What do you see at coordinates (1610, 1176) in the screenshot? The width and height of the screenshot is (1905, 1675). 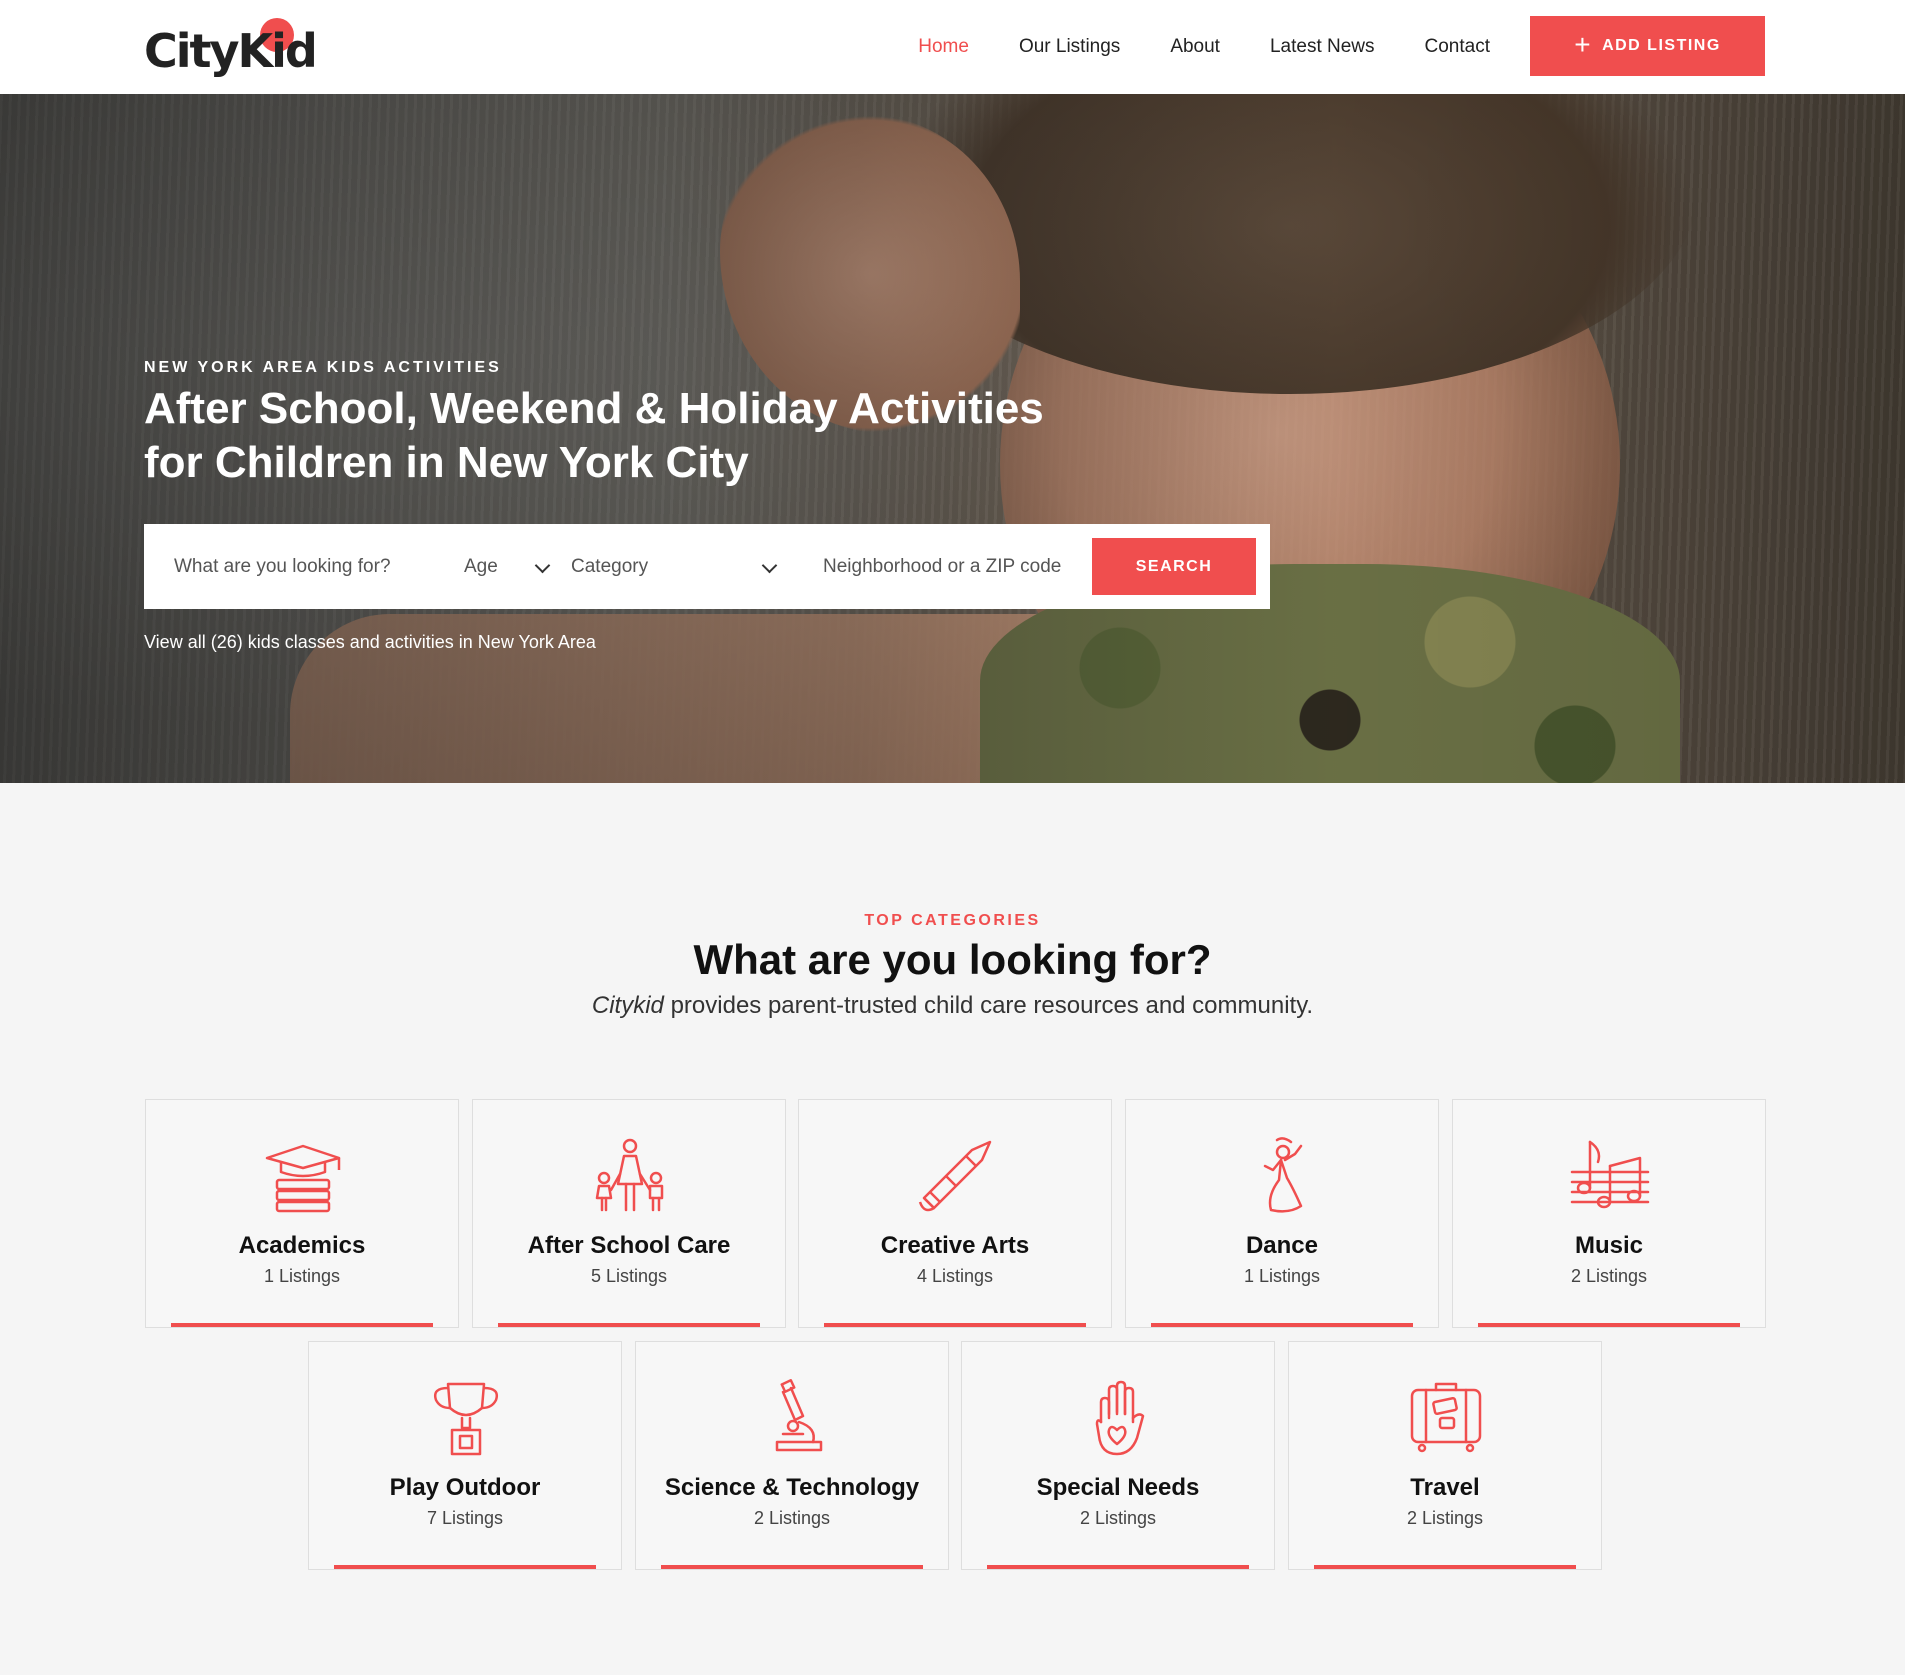 I see `music-notes-icon` at bounding box center [1610, 1176].